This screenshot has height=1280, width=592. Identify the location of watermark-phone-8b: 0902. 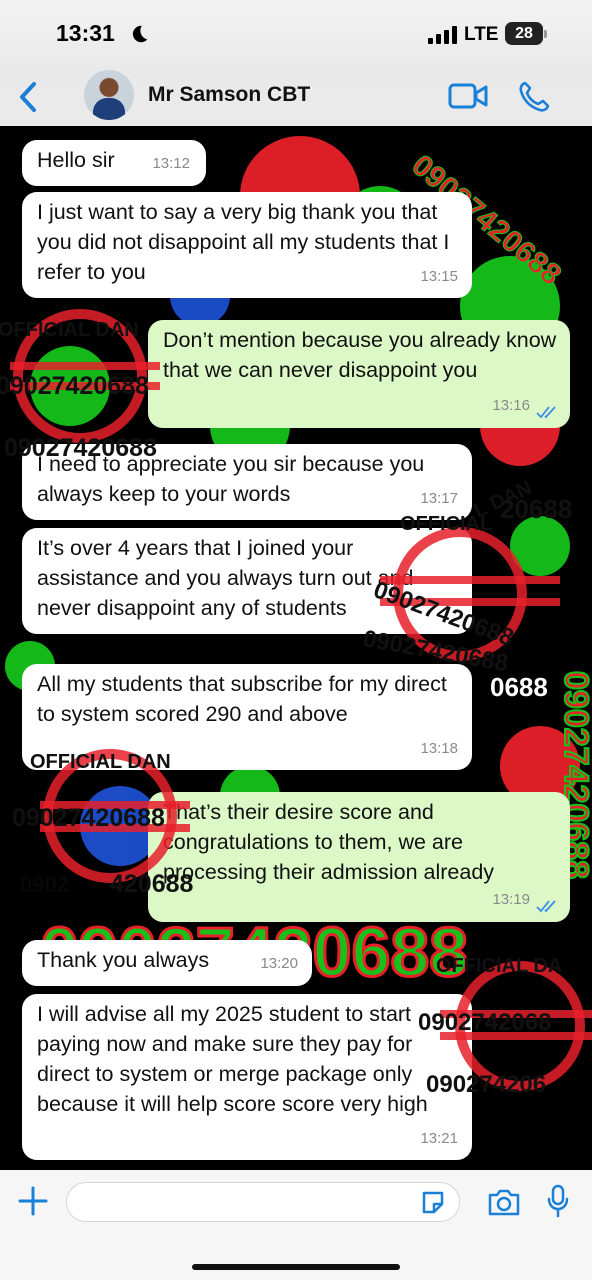
(44, 884).